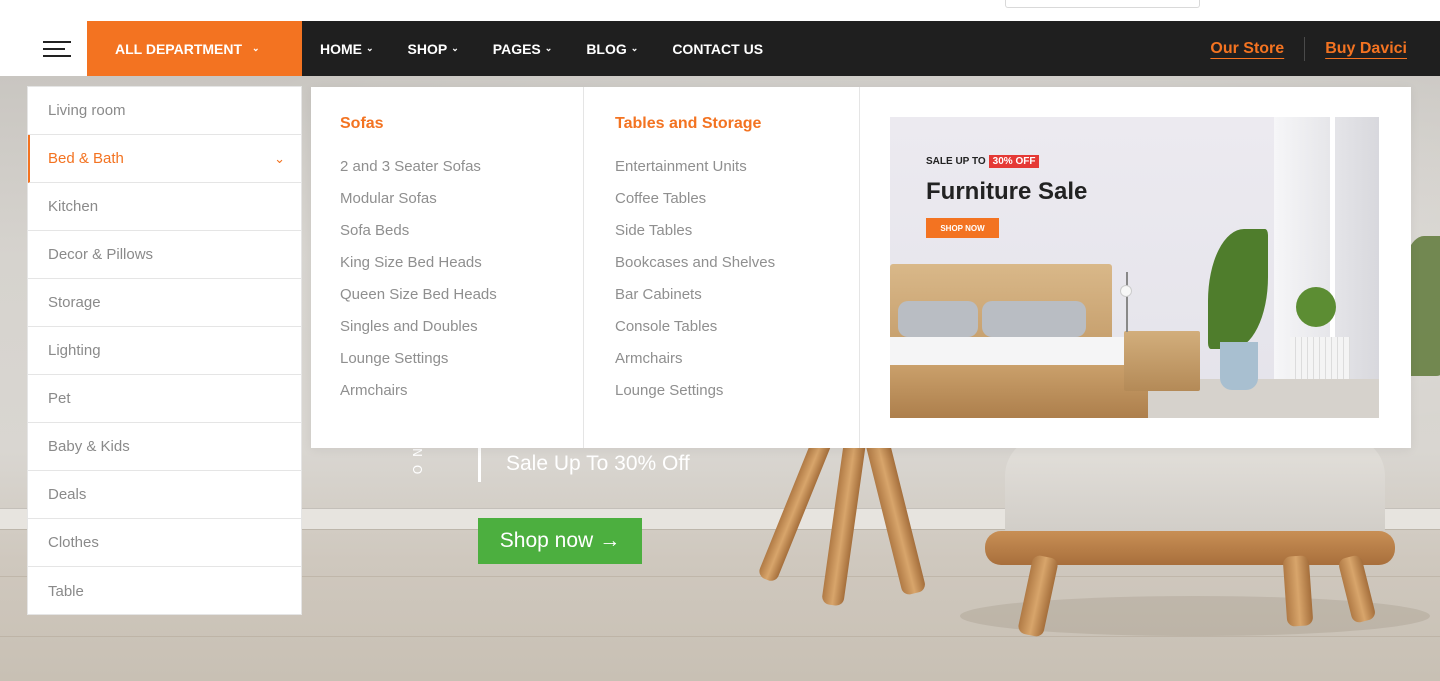  I want to click on promo-sale-badge: 30% OFF, so click(1014, 161).